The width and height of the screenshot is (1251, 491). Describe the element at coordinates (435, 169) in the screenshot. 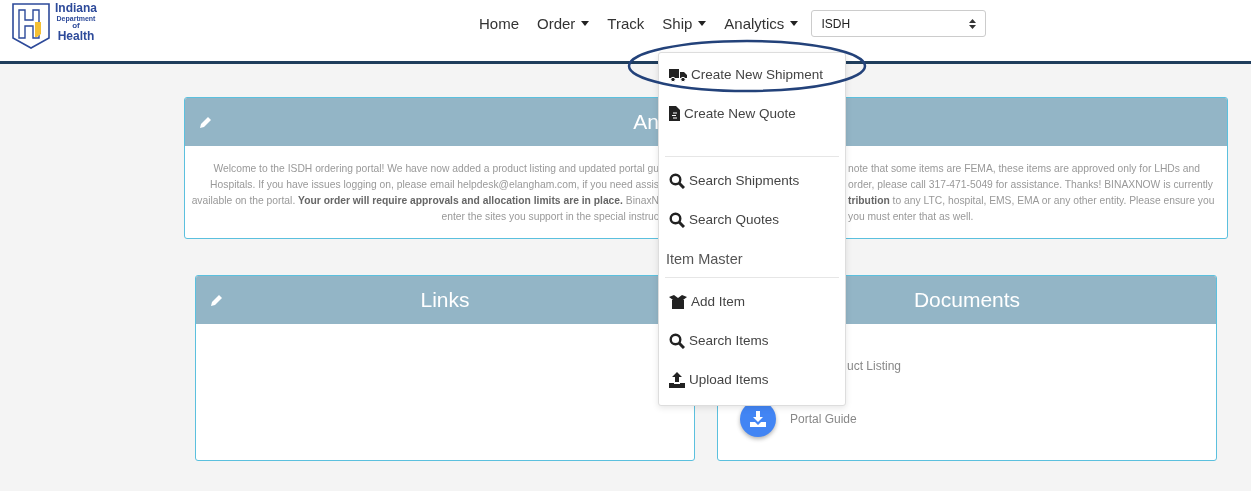

I see `announcement-text: Welcome to the ISDH ordering portal! We have now added a product listing and updated portal gu` at that location.